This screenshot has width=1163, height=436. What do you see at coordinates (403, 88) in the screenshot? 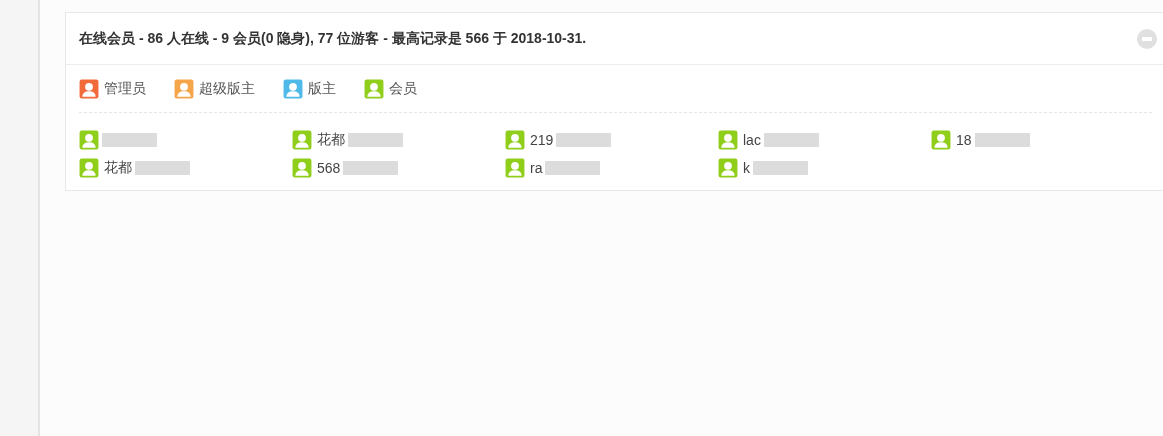
I see `legend-label: 会员` at bounding box center [403, 88].